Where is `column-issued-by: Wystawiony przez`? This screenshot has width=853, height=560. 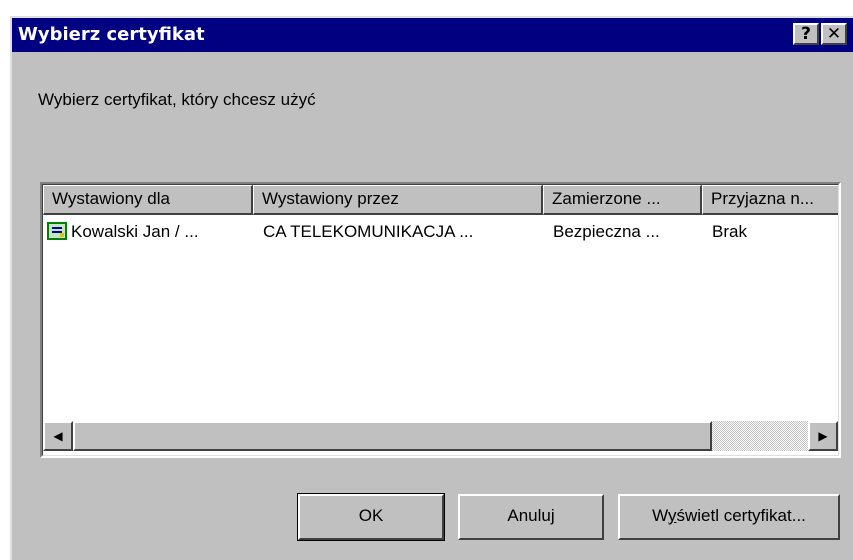
column-issued-by: Wystawiony przez is located at coordinates (398, 200).